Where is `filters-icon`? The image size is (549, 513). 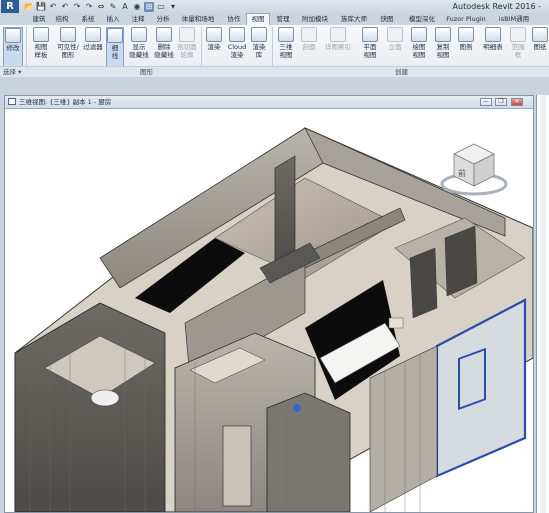 filters-icon is located at coordinates (93, 34).